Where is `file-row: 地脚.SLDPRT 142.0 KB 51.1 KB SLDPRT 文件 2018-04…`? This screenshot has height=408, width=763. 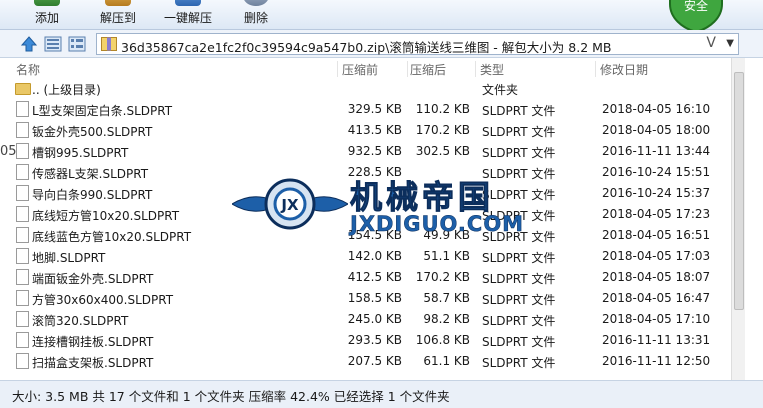
file-row: 地脚.SLDPRT 142.0 KB 51.1 KB SLDPRT 文件 2018-04… is located at coordinates (370, 256).